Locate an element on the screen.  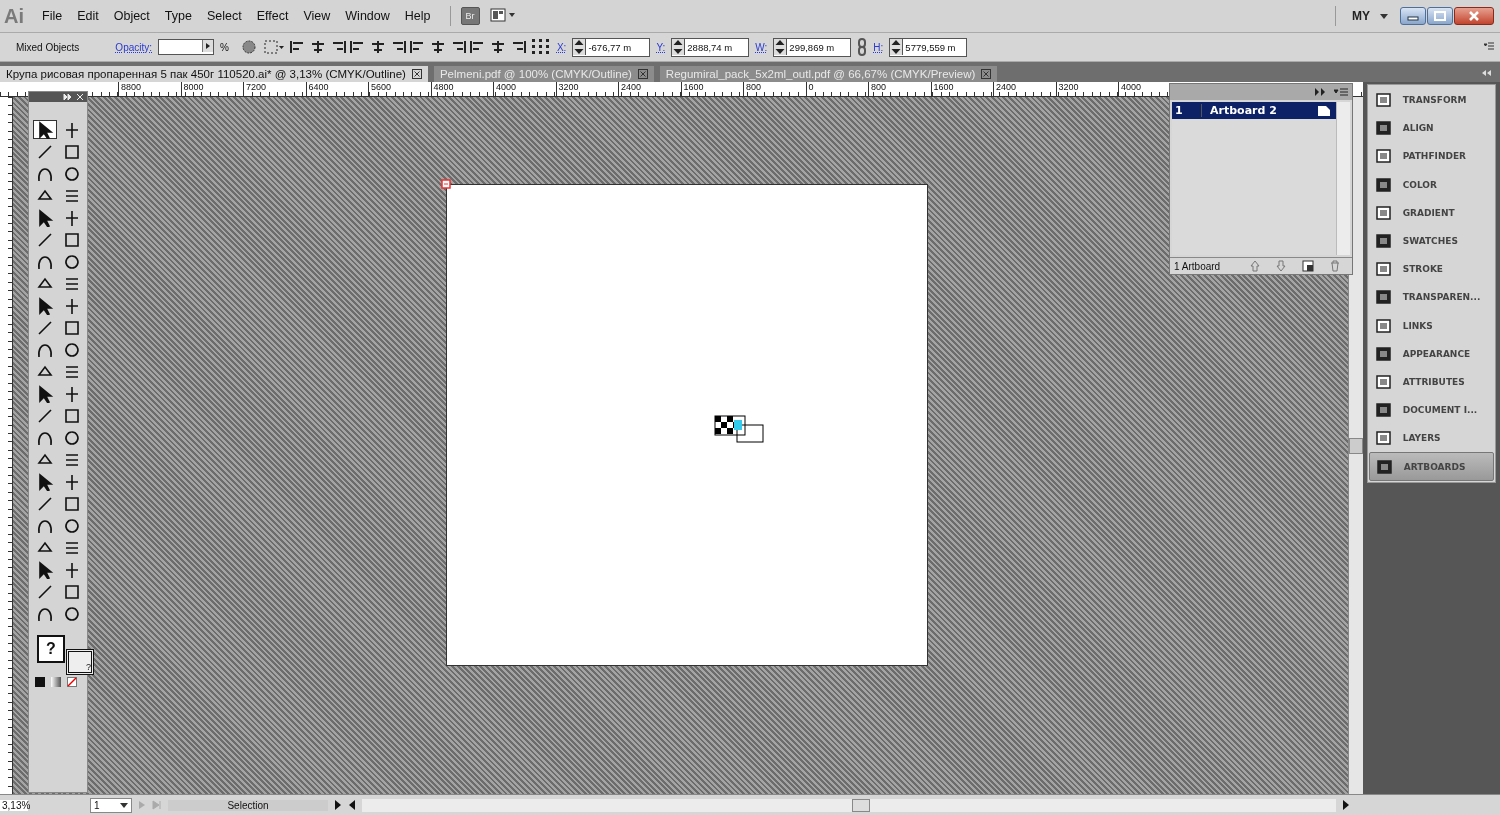
maximize-button is located at coordinates (1440, 16).